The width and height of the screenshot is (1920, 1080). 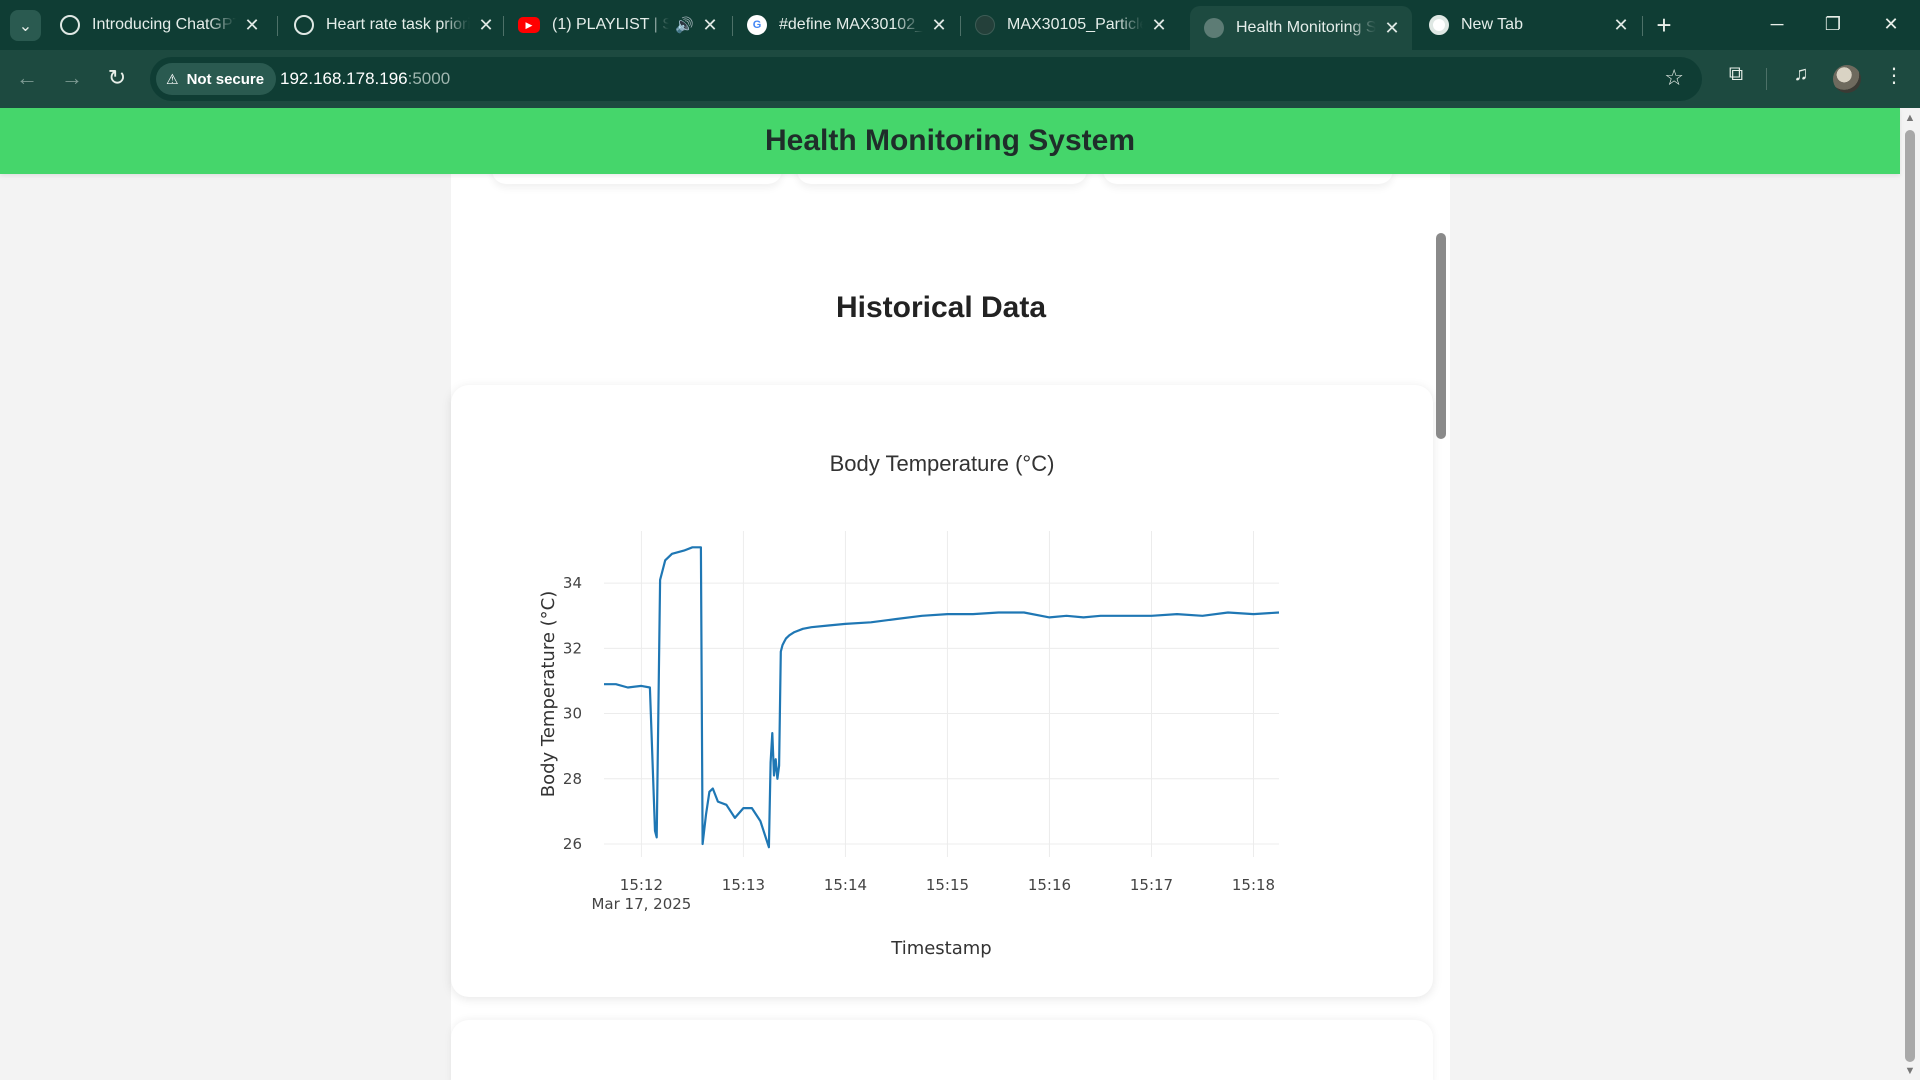 What do you see at coordinates (25, 25) in the screenshot?
I see `tab-search-button: ⌄` at bounding box center [25, 25].